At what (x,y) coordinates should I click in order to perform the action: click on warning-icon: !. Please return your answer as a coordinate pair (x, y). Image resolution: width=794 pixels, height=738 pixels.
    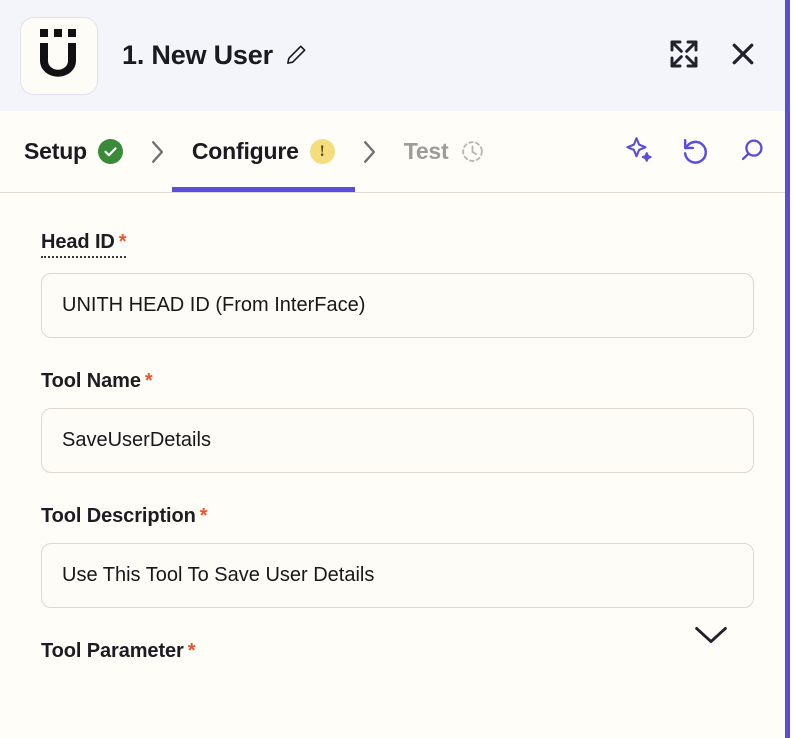
    Looking at the image, I should click on (322, 151).